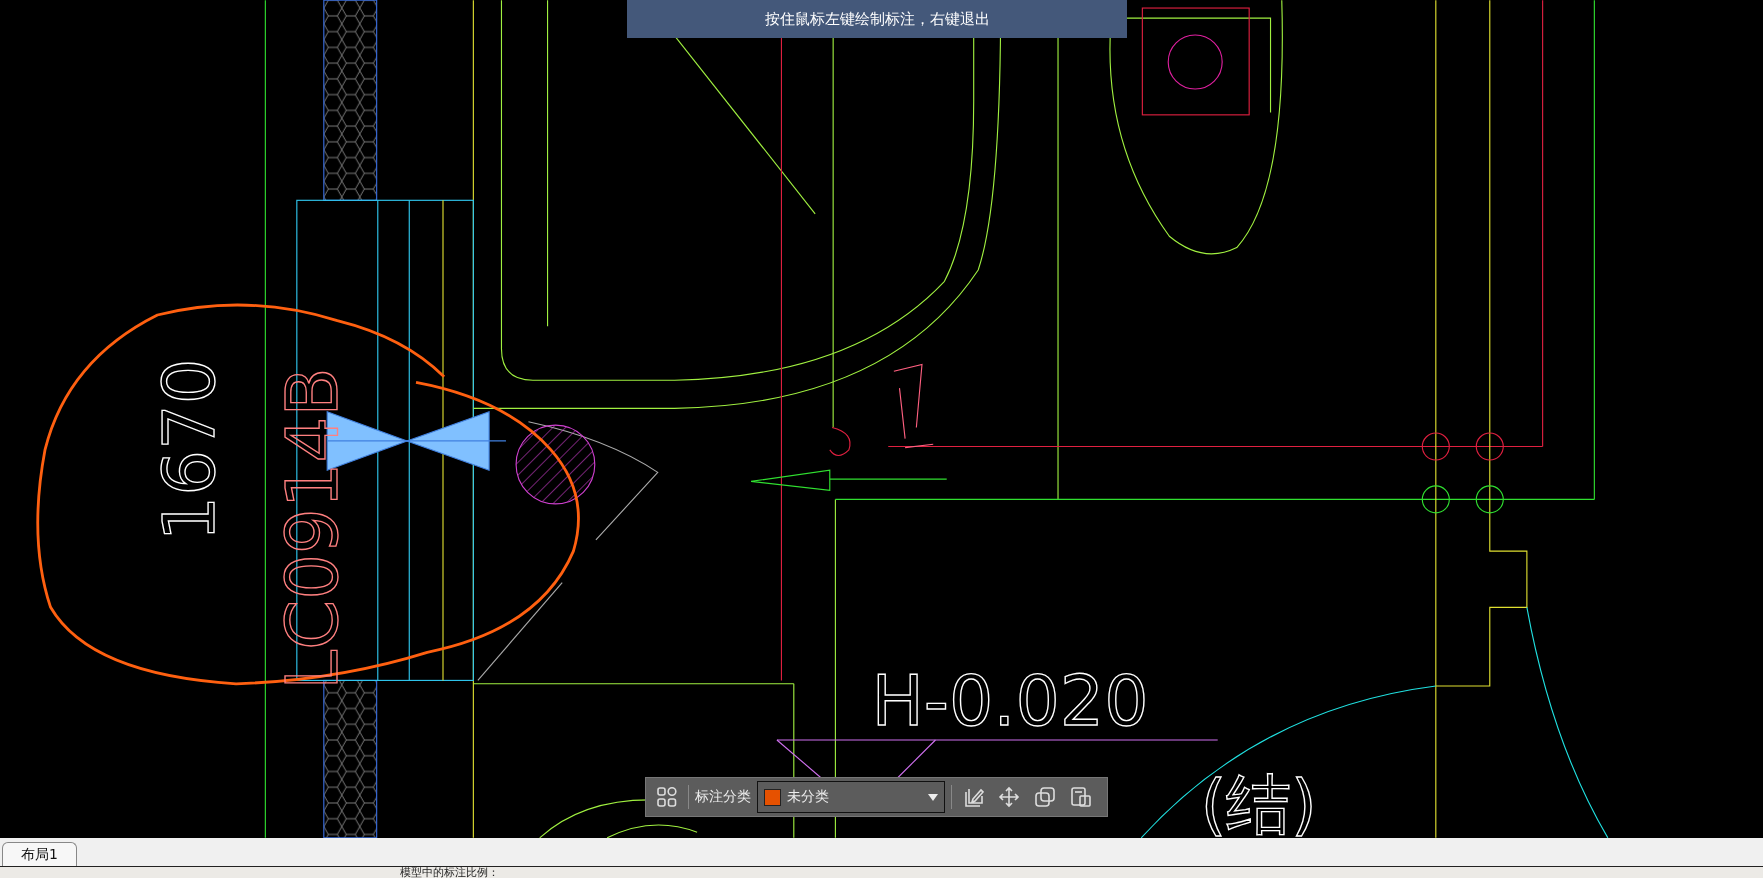 Image resolution: width=1763 pixels, height=878 pixels. What do you see at coordinates (449, 872) in the screenshot?
I see `status-text: 模型中的标注比例：` at bounding box center [449, 872].